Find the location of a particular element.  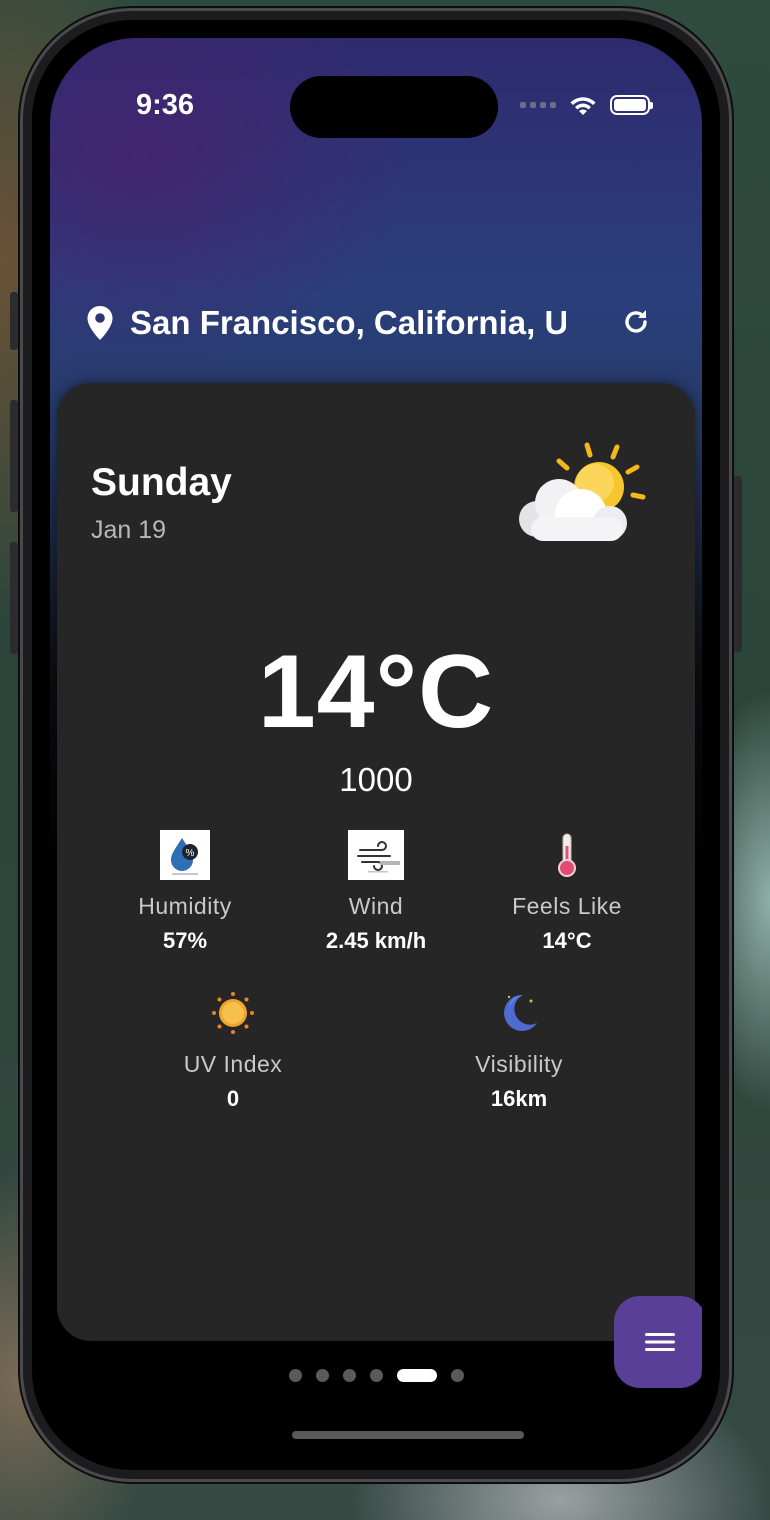

pressure-value: 1000 is located at coordinates (376, 779).